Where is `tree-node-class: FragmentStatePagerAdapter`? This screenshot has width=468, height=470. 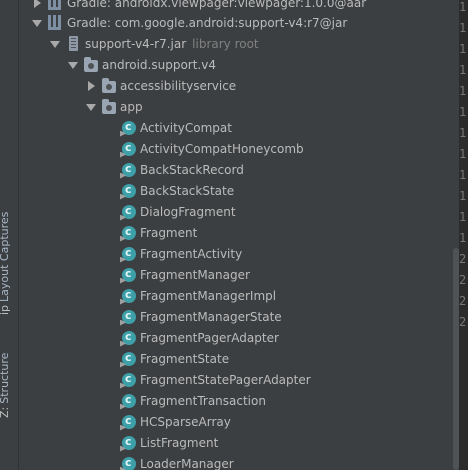 tree-node-class: FragmentStatePagerAdapter is located at coordinates (216, 379).